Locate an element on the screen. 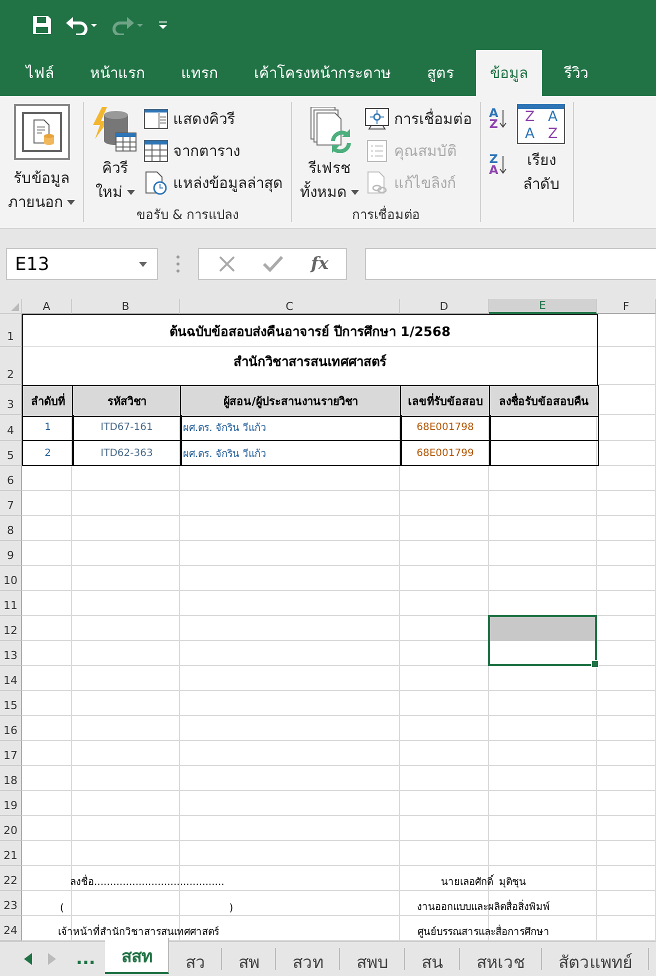 This screenshot has height=976, width=656. next-sheet-icon is located at coordinates (52, 959).